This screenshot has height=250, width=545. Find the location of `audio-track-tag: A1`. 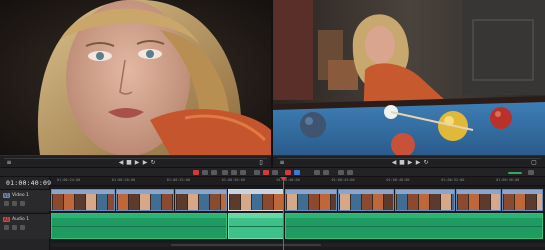

audio-track-tag: A1 is located at coordinates (6, 219).